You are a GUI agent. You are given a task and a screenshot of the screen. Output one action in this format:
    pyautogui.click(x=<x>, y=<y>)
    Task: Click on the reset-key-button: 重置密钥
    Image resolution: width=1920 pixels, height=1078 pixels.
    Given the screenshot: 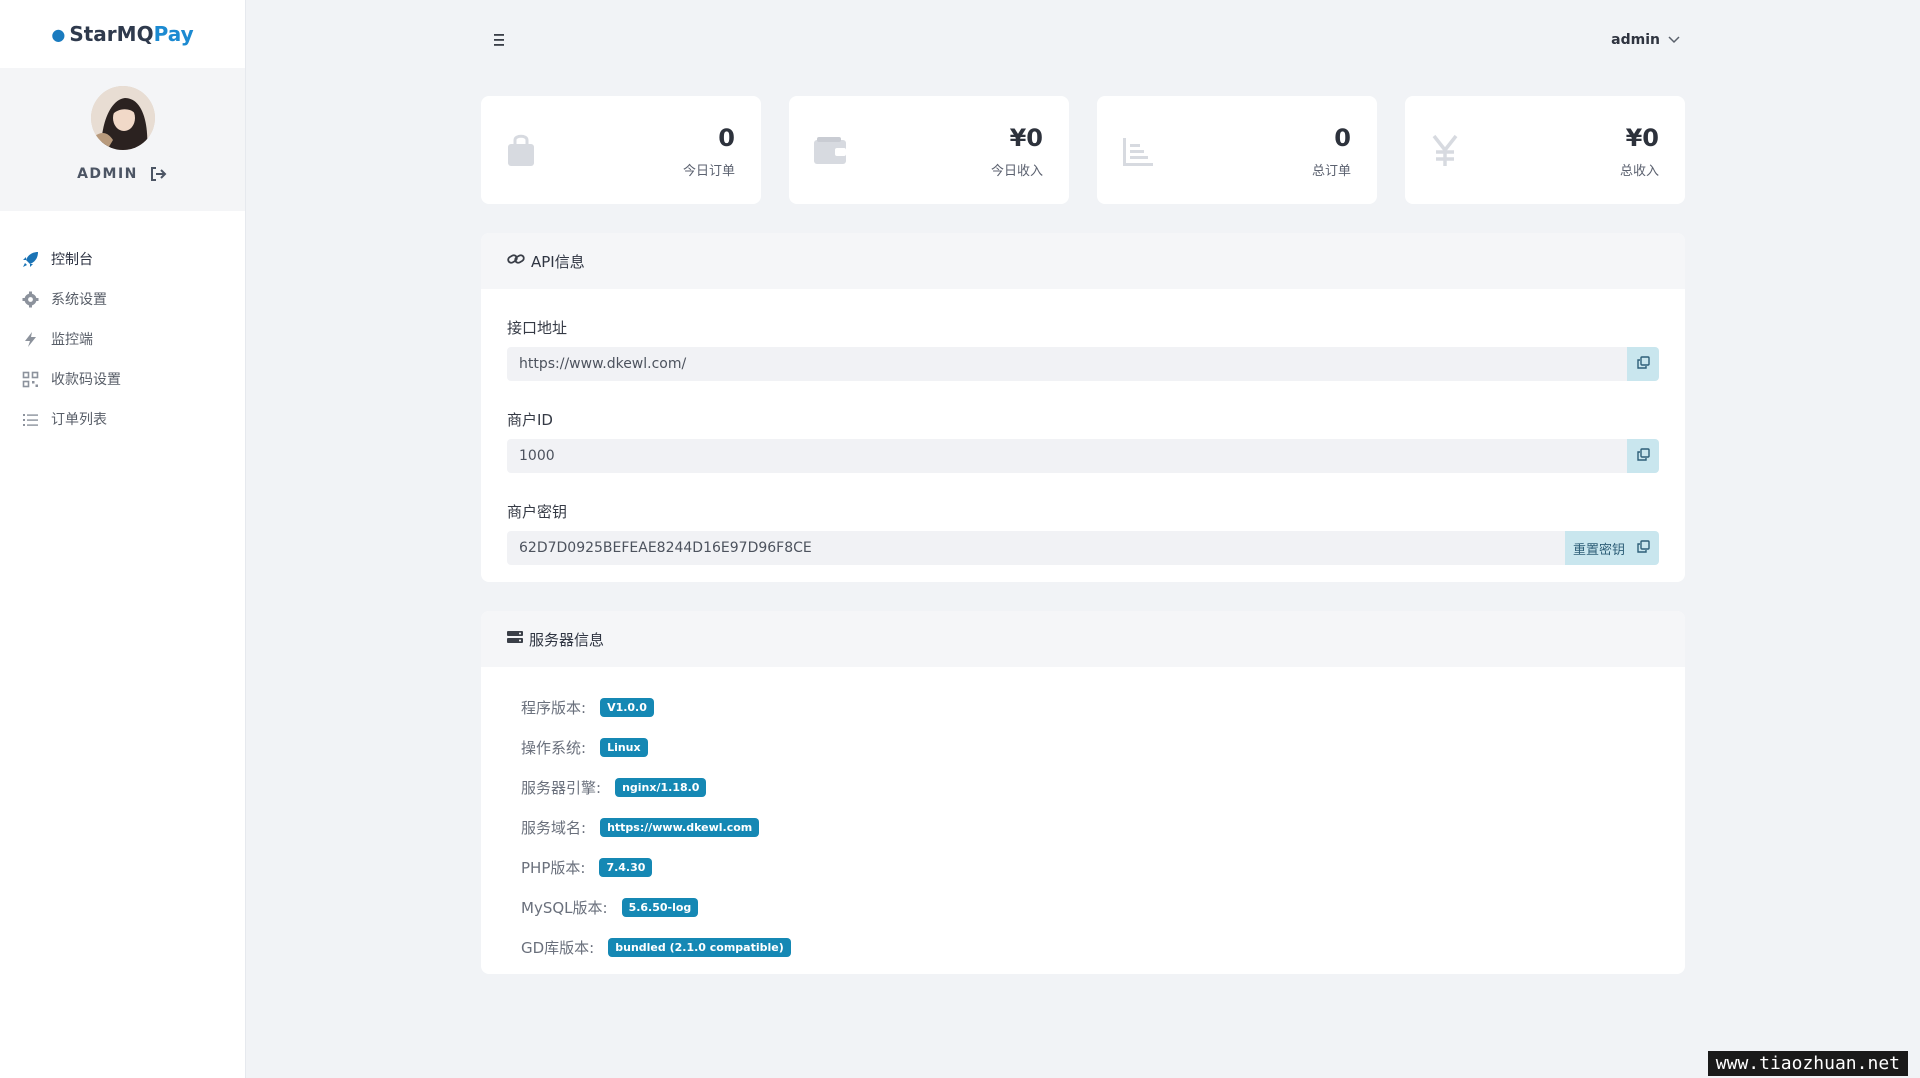 What is the action you would take?
    pyautogui.click(x=1595, y=548)
    